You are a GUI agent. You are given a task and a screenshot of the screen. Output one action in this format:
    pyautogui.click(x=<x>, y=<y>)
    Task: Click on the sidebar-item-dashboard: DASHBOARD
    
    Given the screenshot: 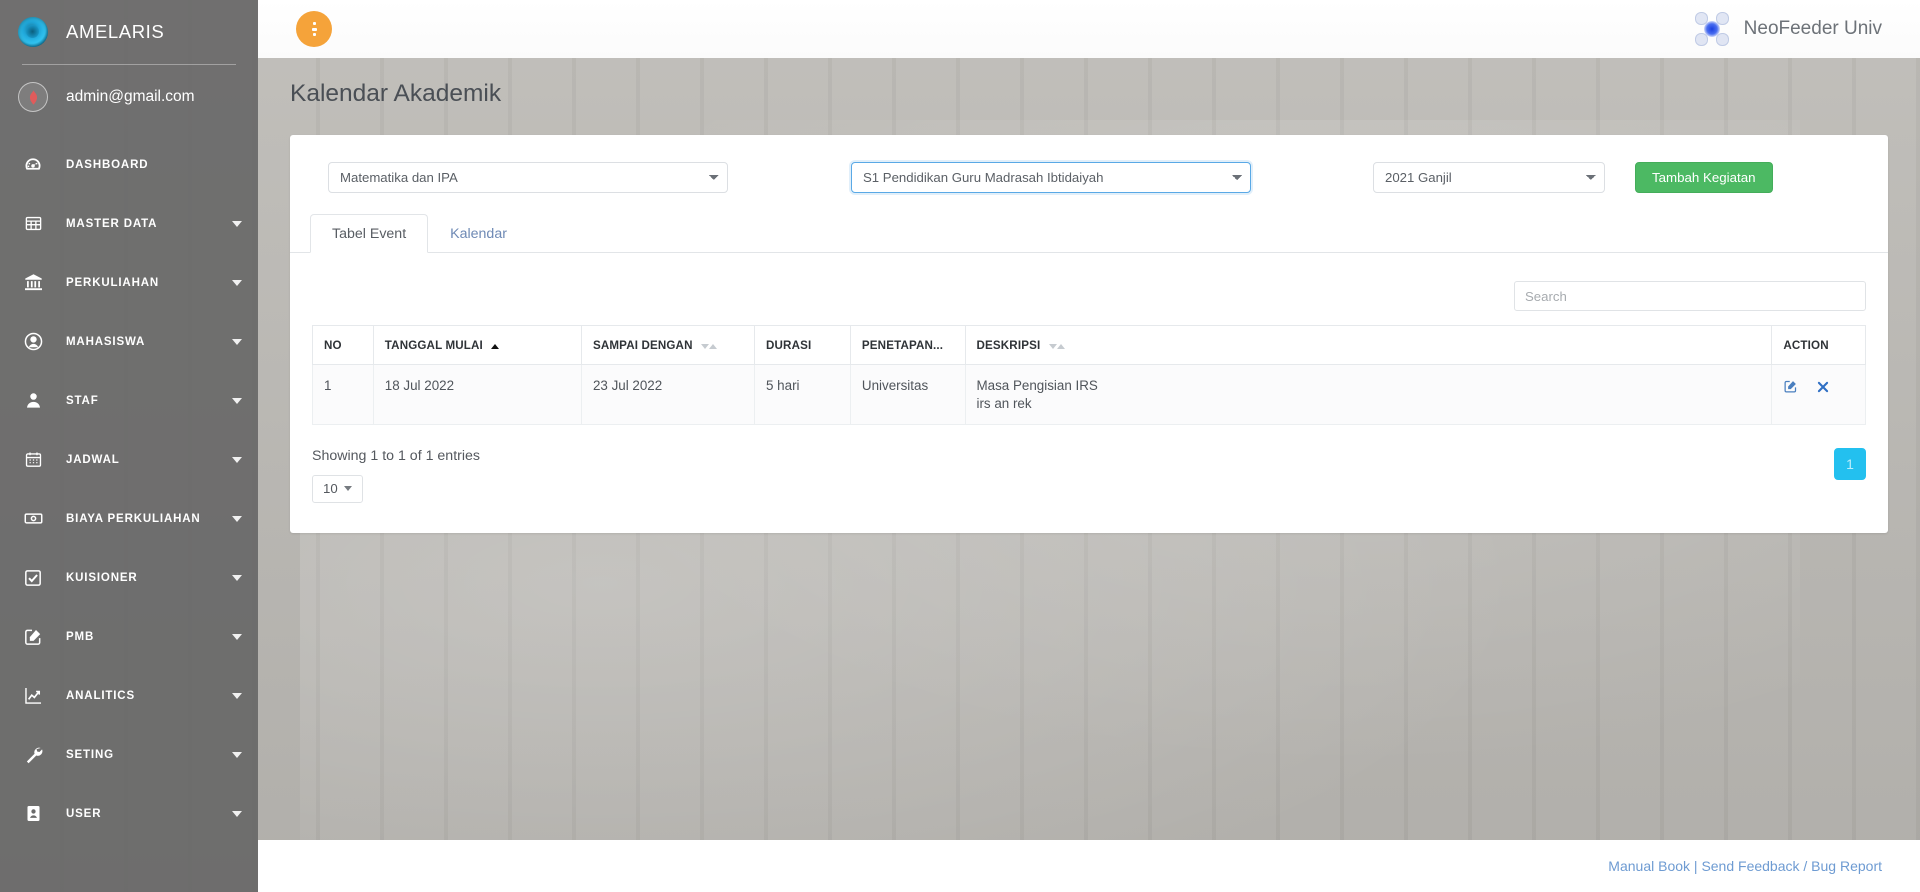 What is the action you would take?
    pyautogui.click(x=129, y=164)
    